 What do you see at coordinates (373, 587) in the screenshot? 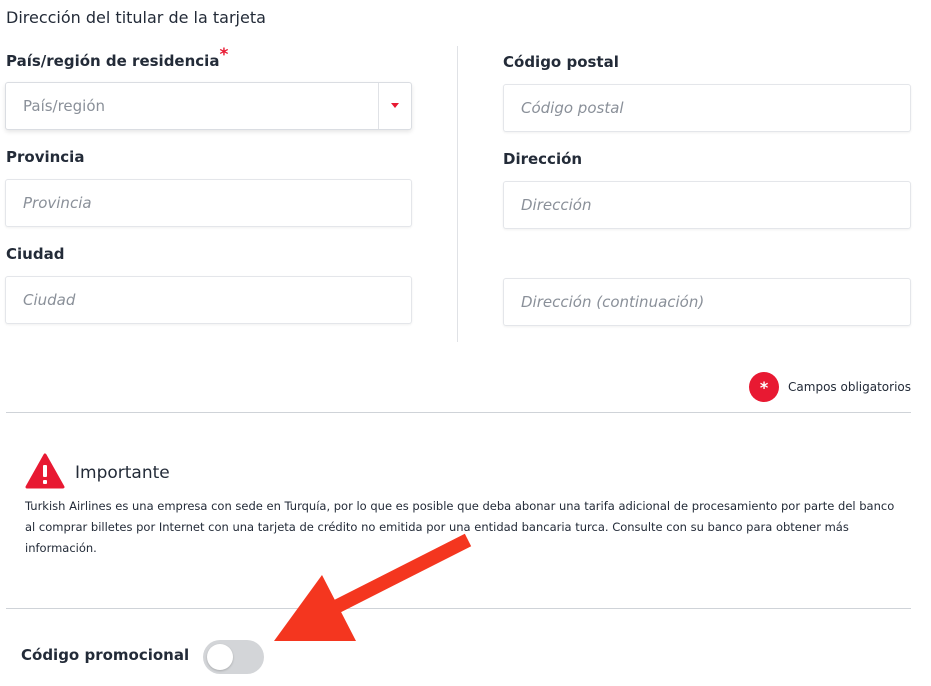
I see `annotation-arrow-icon` at bounding box center [373, 587].